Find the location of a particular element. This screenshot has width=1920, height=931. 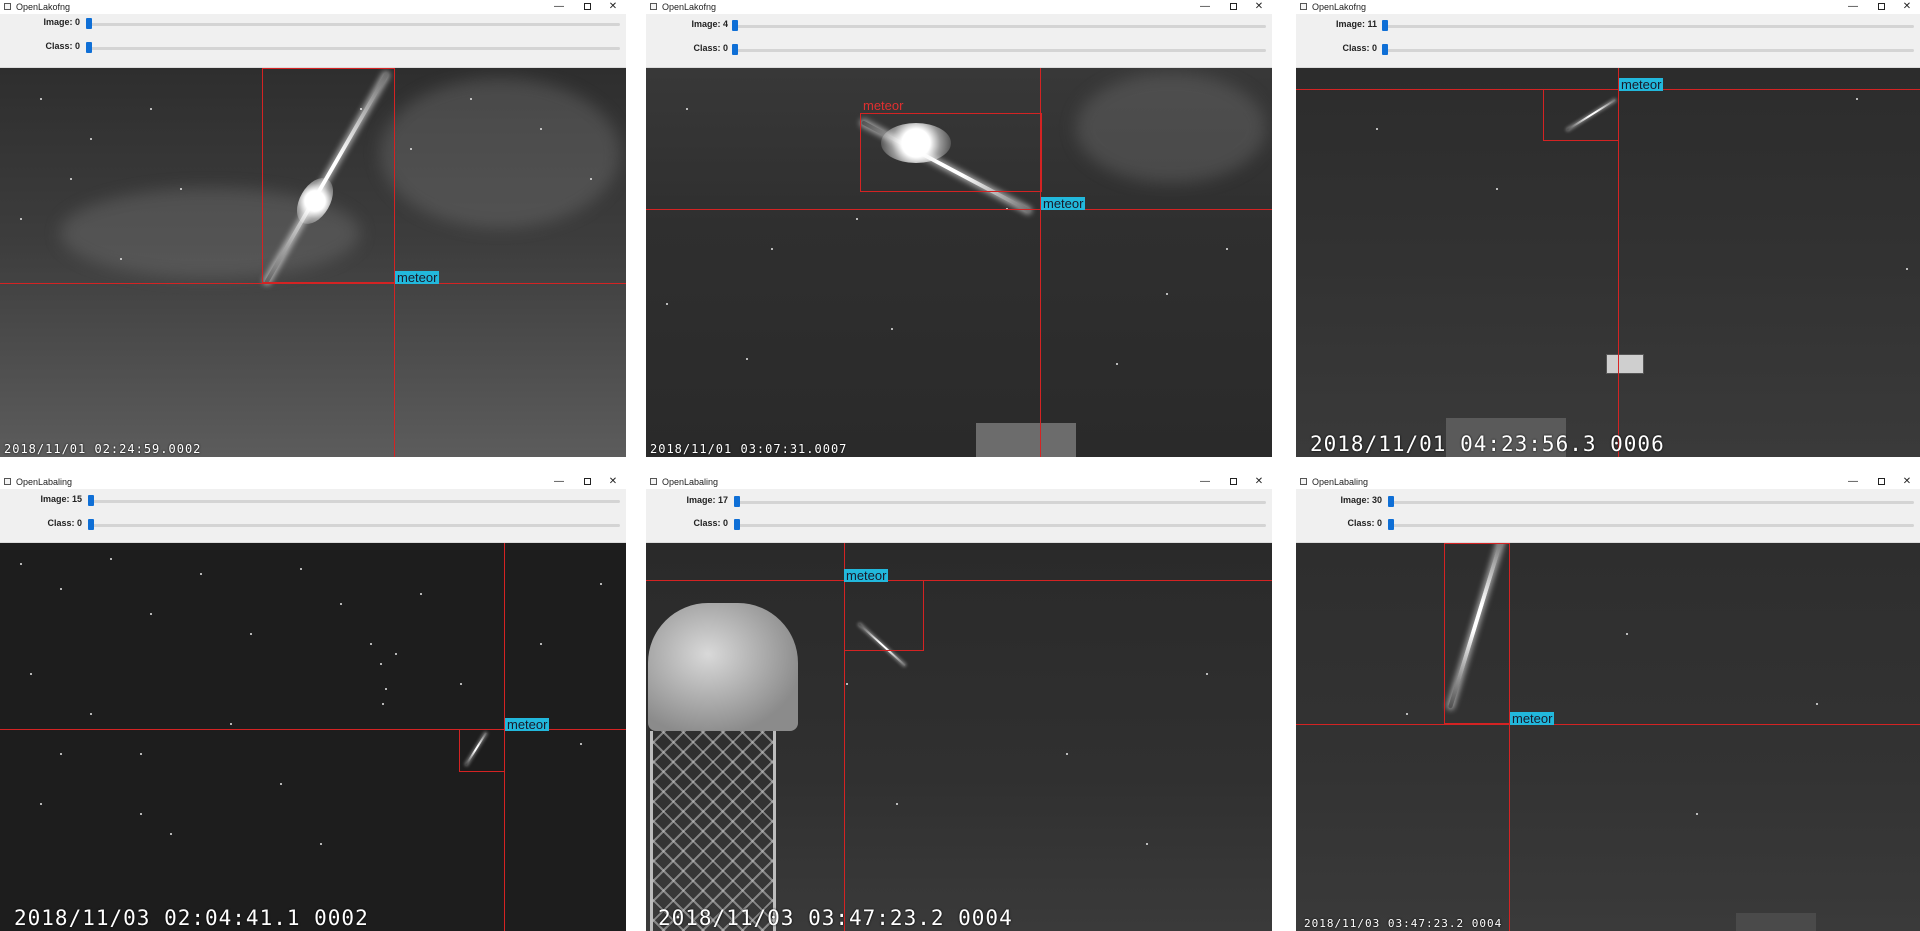

observatory-dome is located at coordinates (723, 667).